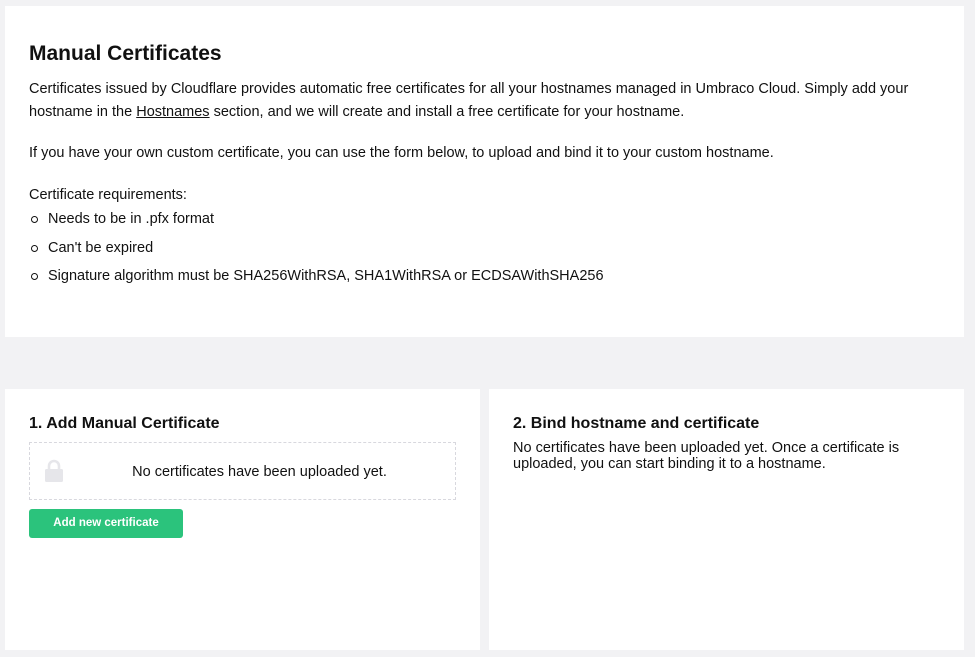  I want to click on certificates-empty-state: No certificates have been uploaded yet., so click(242, 471).